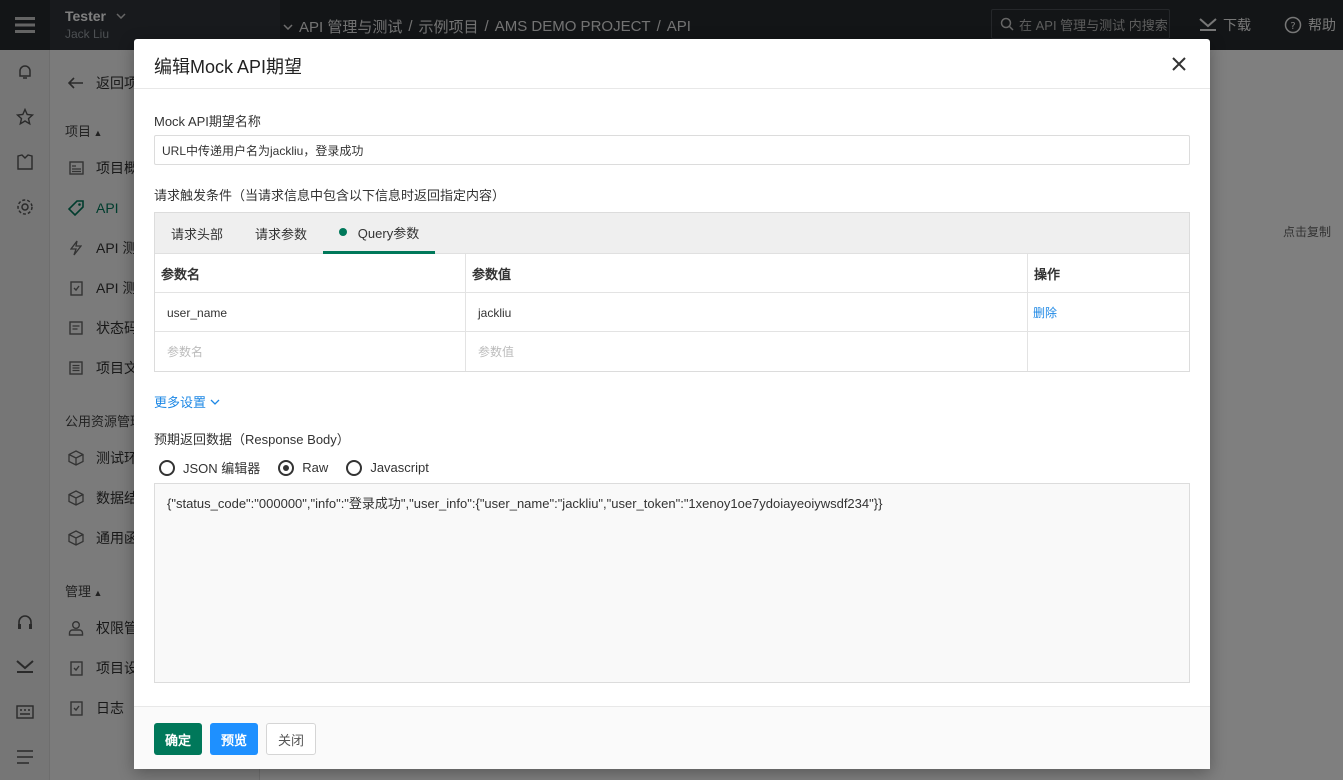 The width and height of the screenshot is (1343, 780). I want to click on radio-label: Javascript, so click(399, 467).